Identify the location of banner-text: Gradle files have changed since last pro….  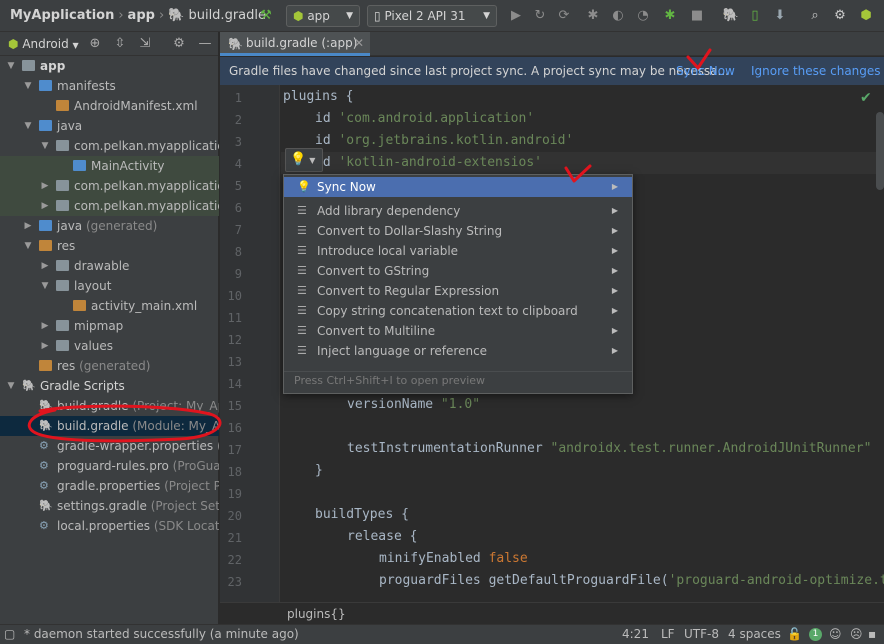
(479, 71).